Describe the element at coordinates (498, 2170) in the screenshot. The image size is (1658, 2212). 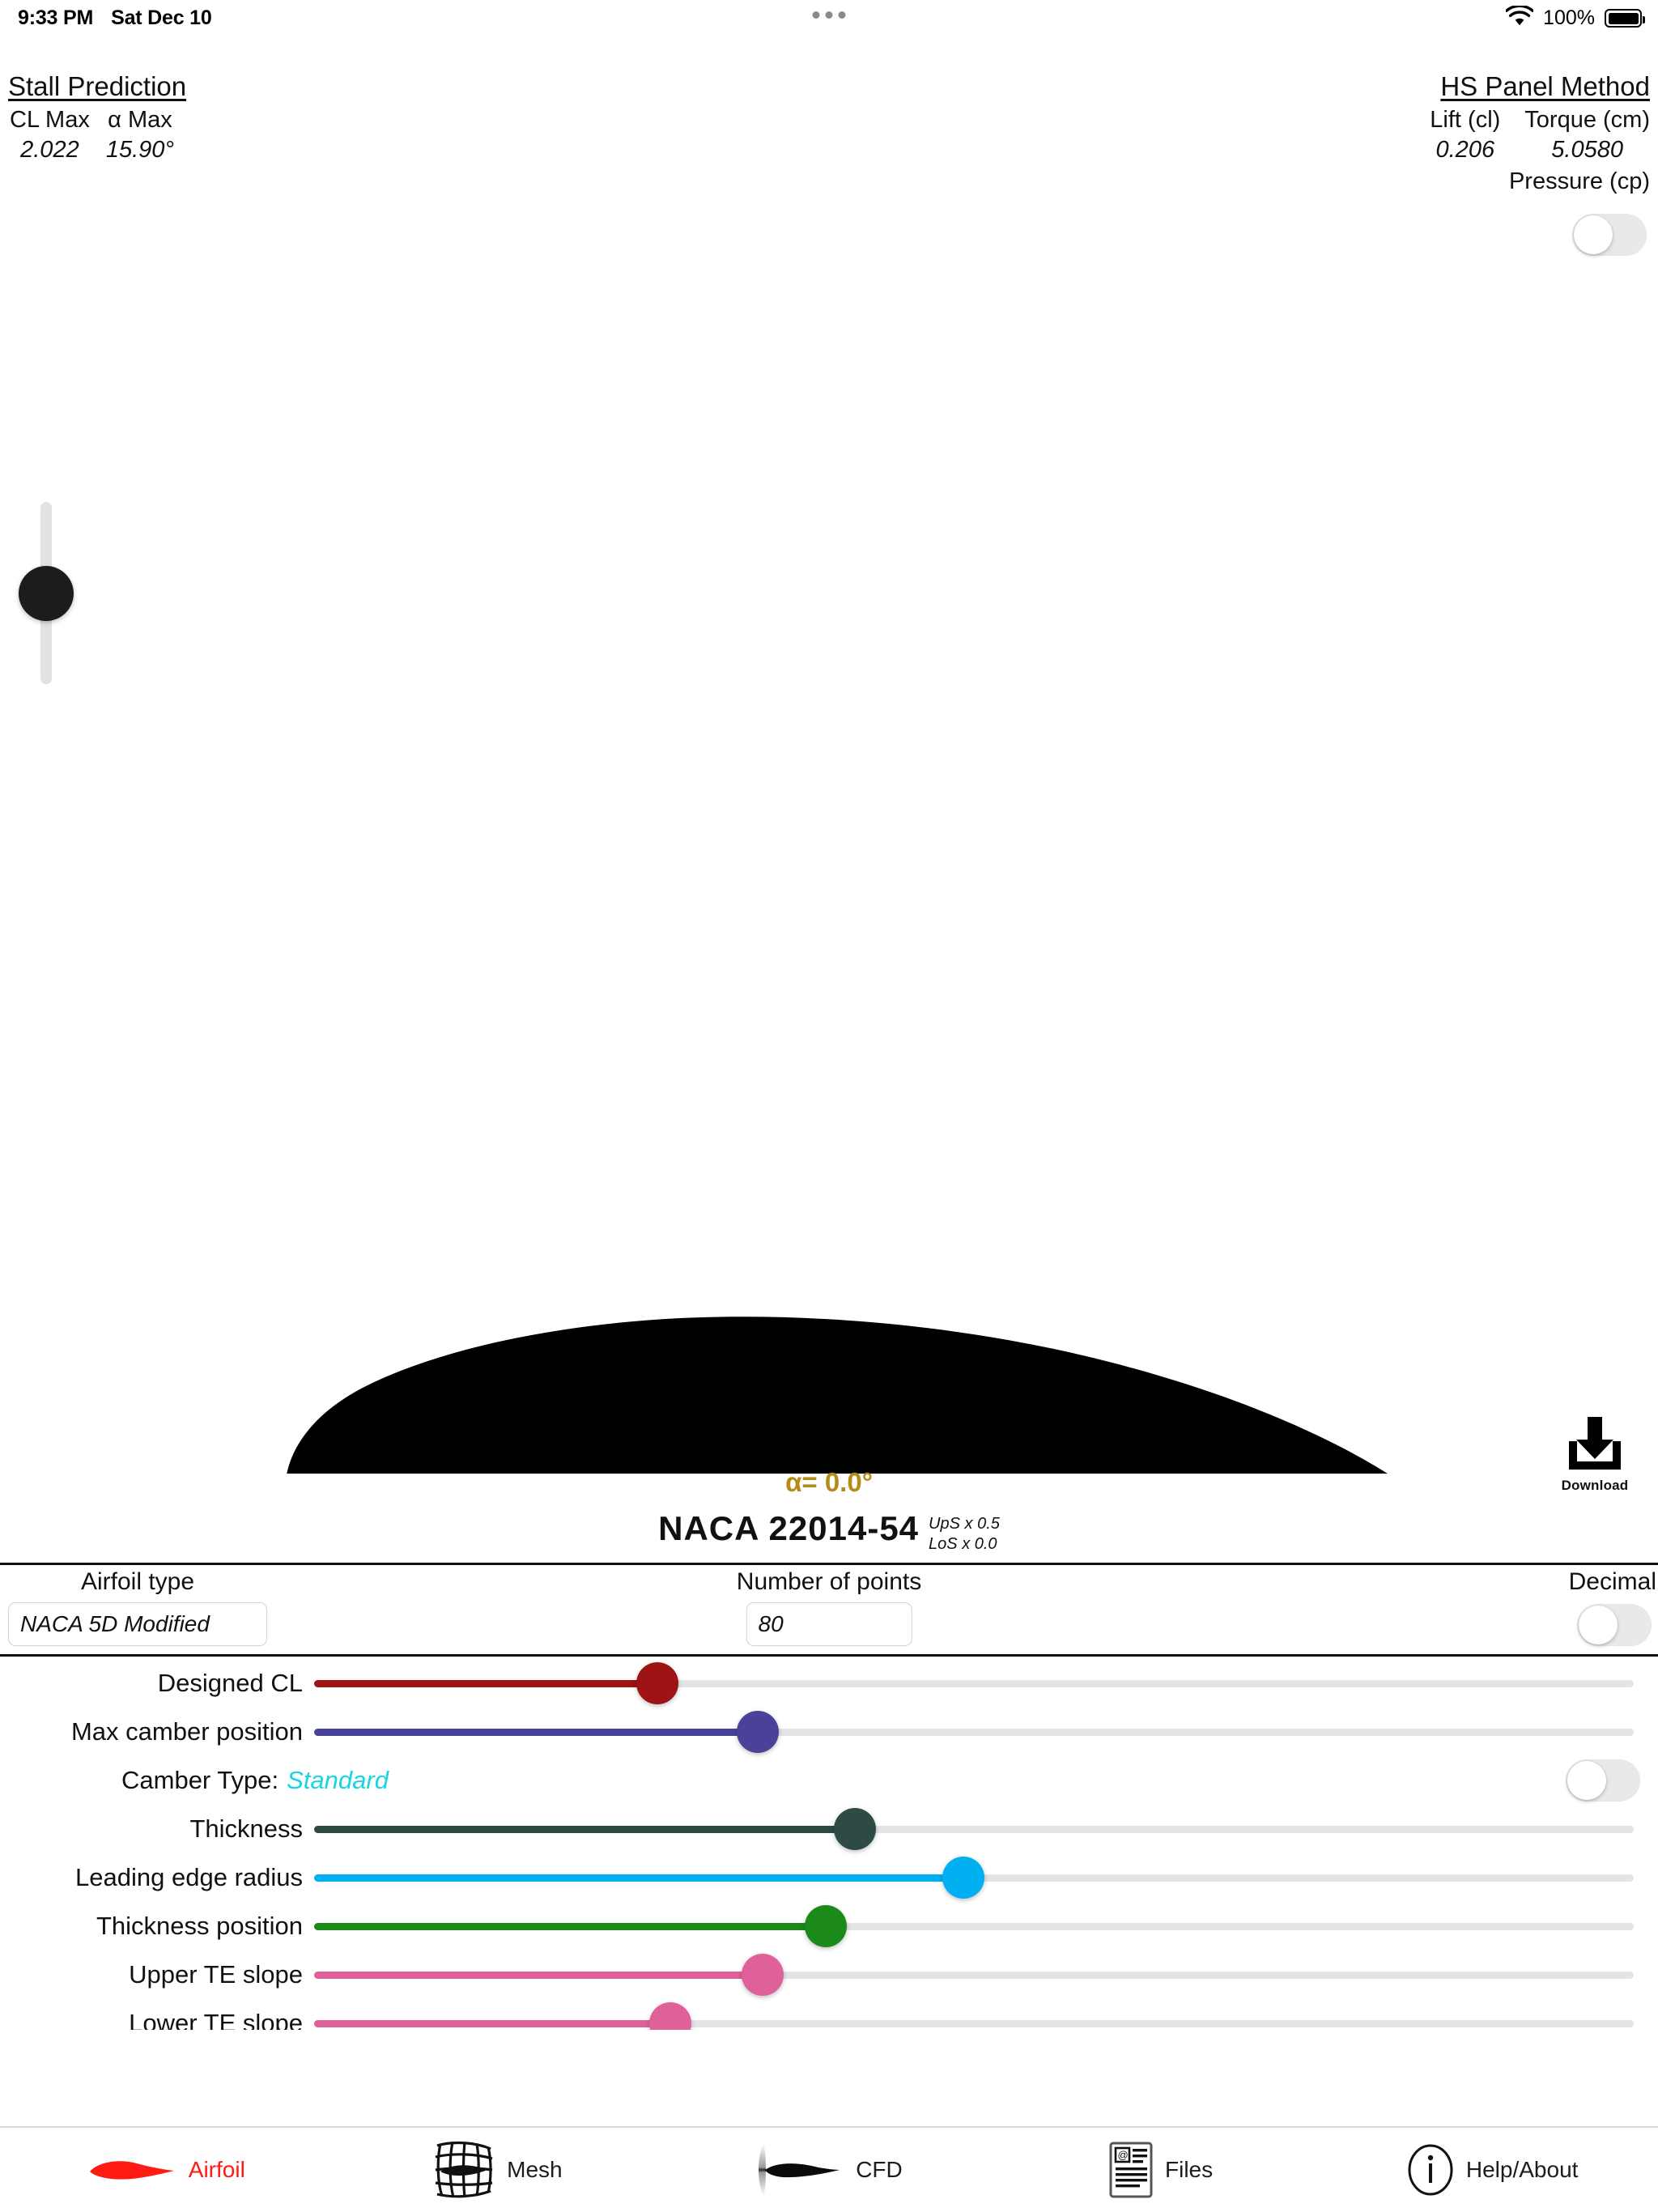
I see `tab-mesh: Mesh` at that location.